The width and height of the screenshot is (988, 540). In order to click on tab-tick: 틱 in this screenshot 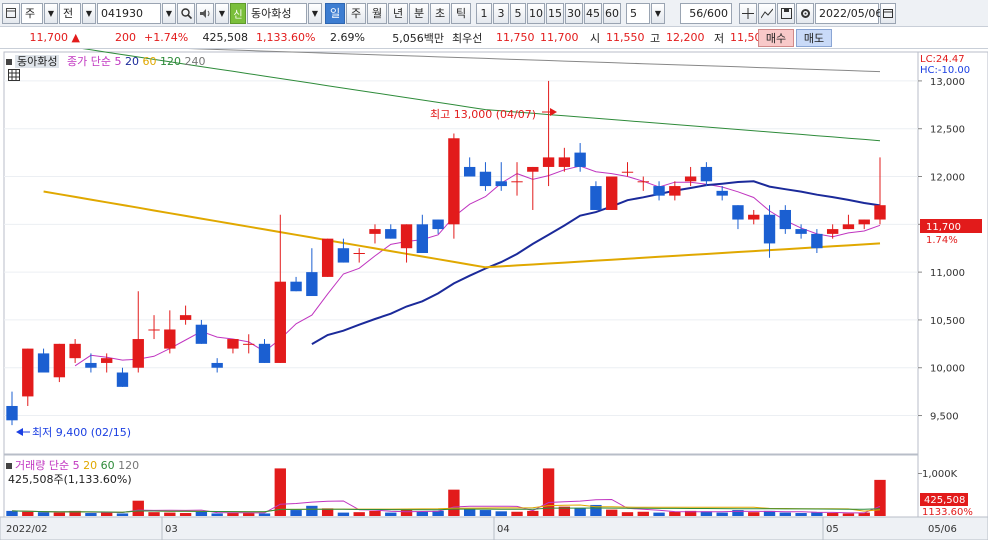, I will do `click(461, 13)`.